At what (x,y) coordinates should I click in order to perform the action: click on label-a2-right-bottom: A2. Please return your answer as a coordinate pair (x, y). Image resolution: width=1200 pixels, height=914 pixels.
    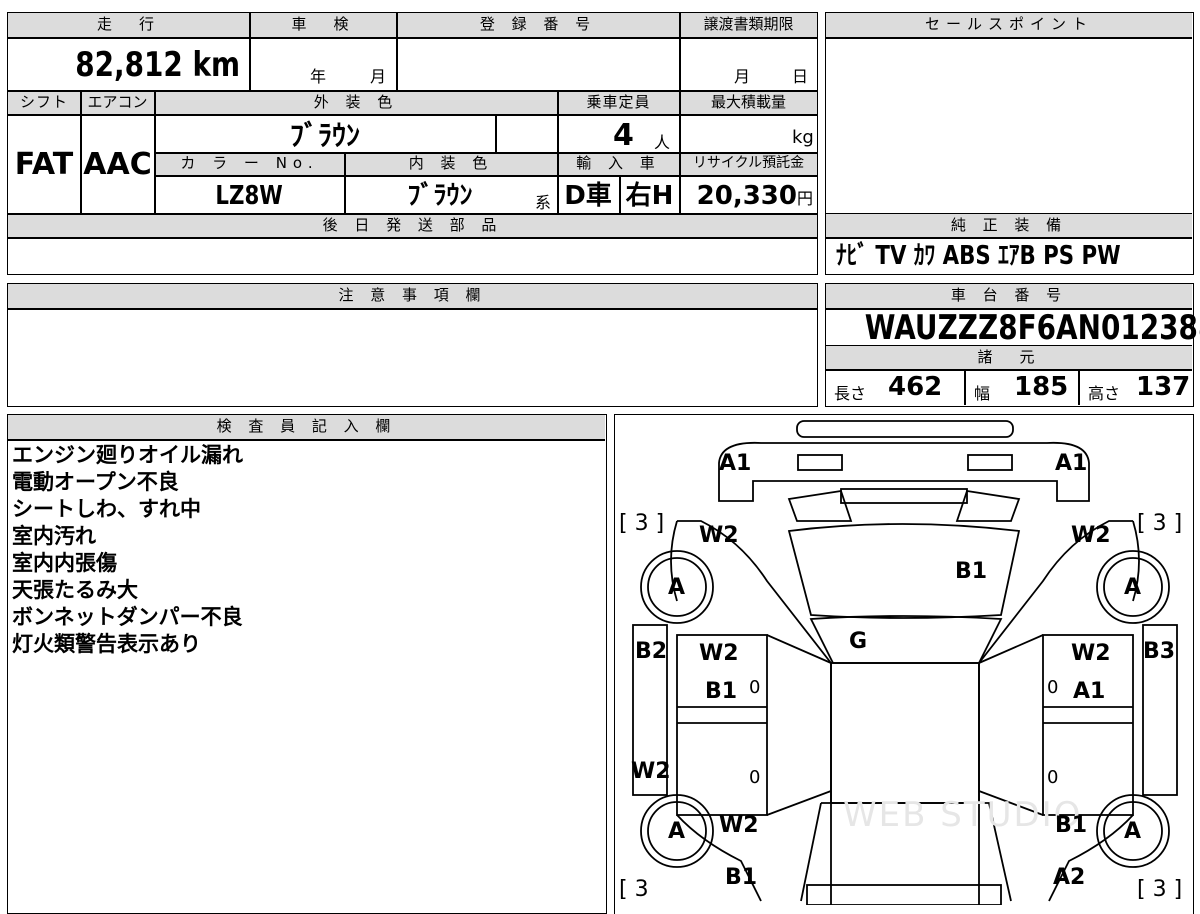
    Looking at the image, I should click on (1069, 877).